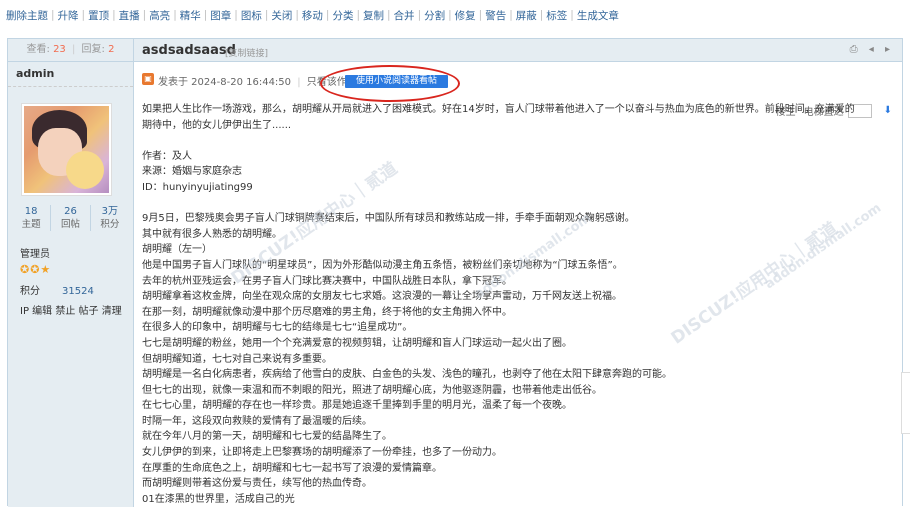  Describe the element at coordinates (404, 15) in the screenshot. I see `toolbar-item: 合并` at that location.